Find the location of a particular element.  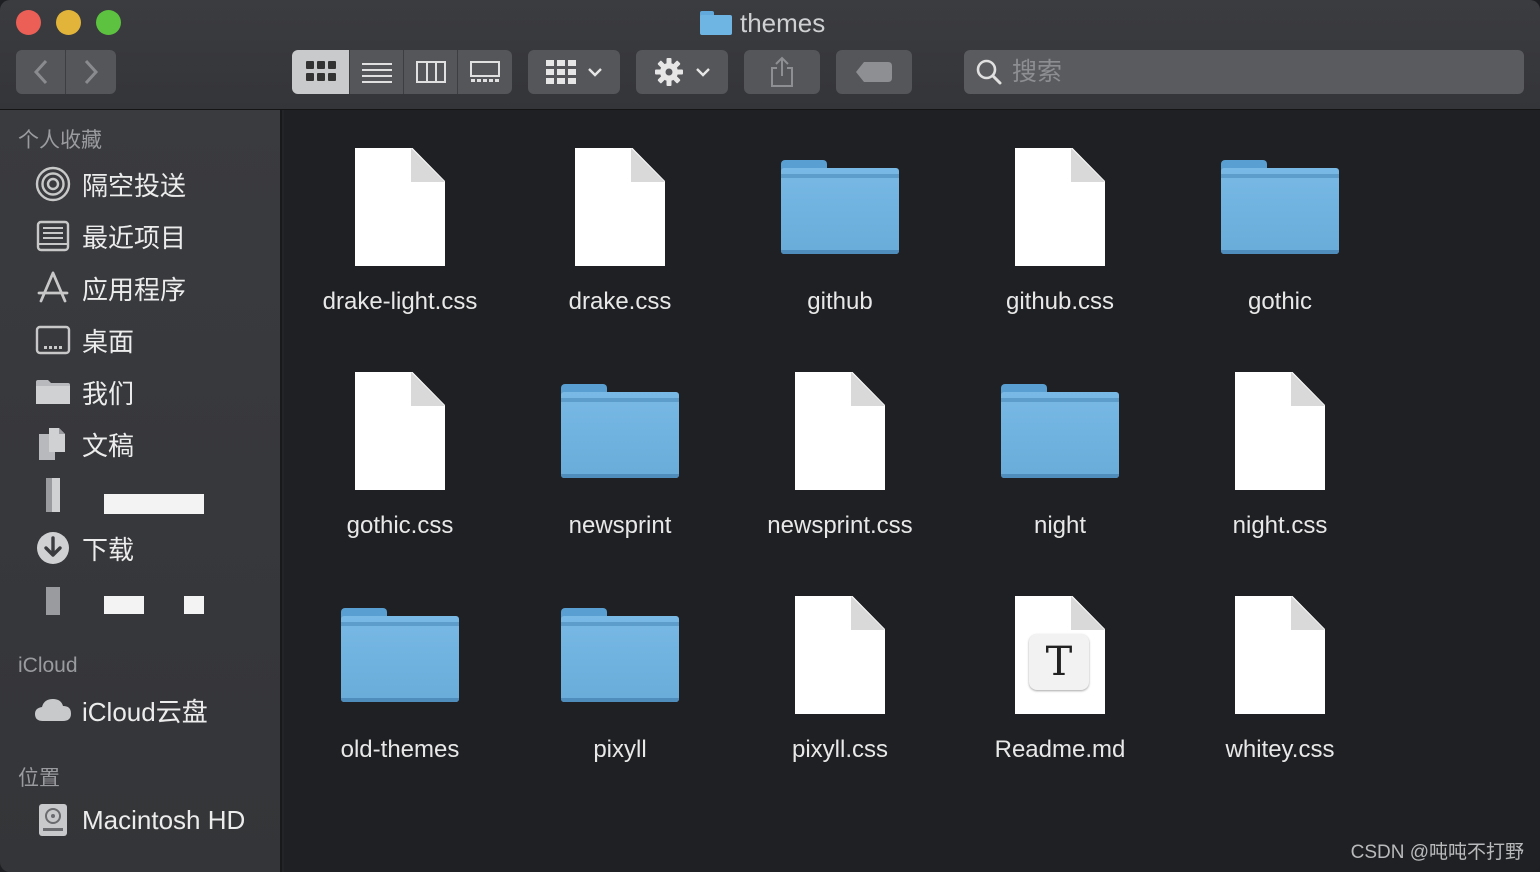

search-field is located at coordinates (1244, 72).